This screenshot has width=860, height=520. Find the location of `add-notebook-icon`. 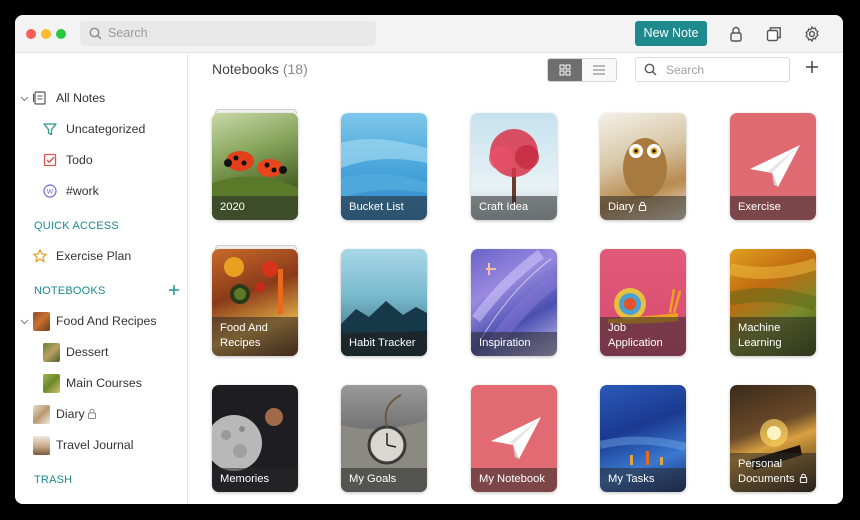

add-notebook-icon is located at coordinates (174, 290).